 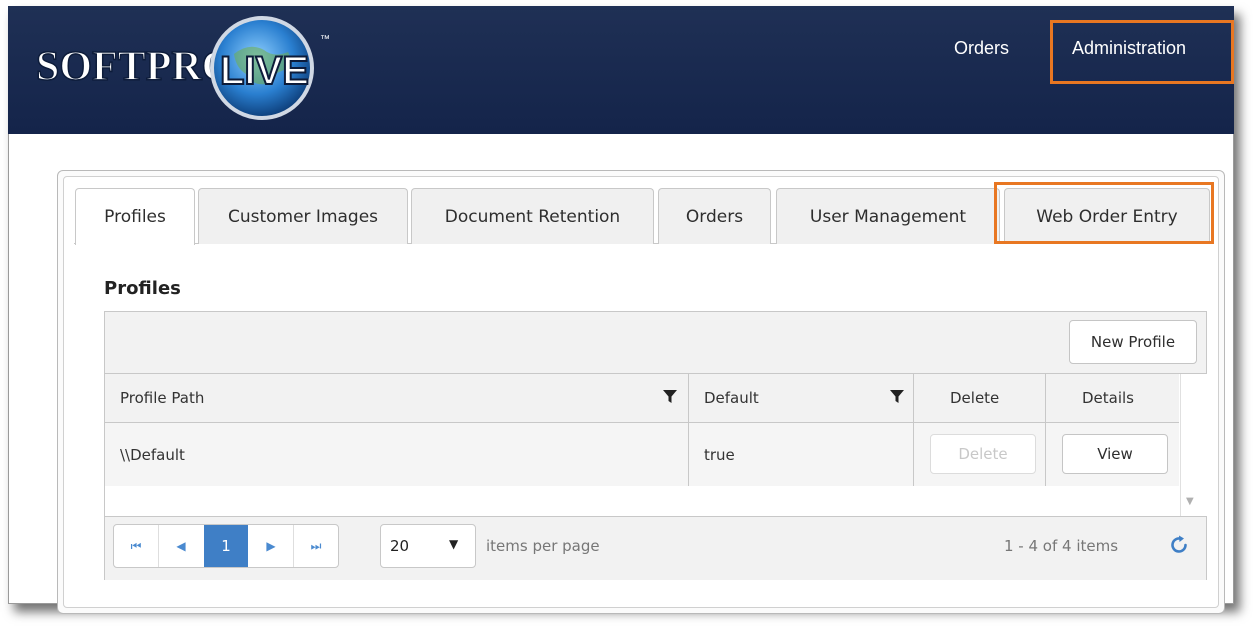 What do you see at coordinates (1061, 546) in the screenshot?
I see `pager-range-info: 1 - 4 of 4 items` at bounding box center [1061, 546].